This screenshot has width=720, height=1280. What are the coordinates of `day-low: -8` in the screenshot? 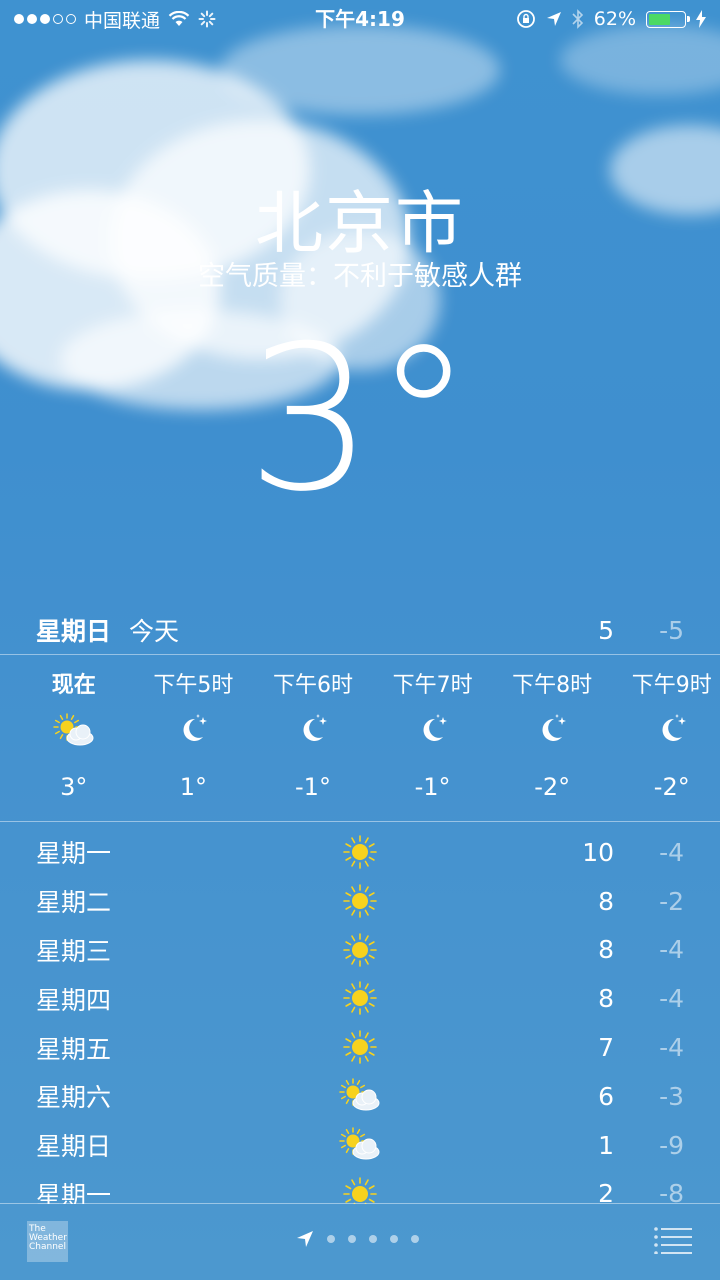 It's located at (671, 1191).